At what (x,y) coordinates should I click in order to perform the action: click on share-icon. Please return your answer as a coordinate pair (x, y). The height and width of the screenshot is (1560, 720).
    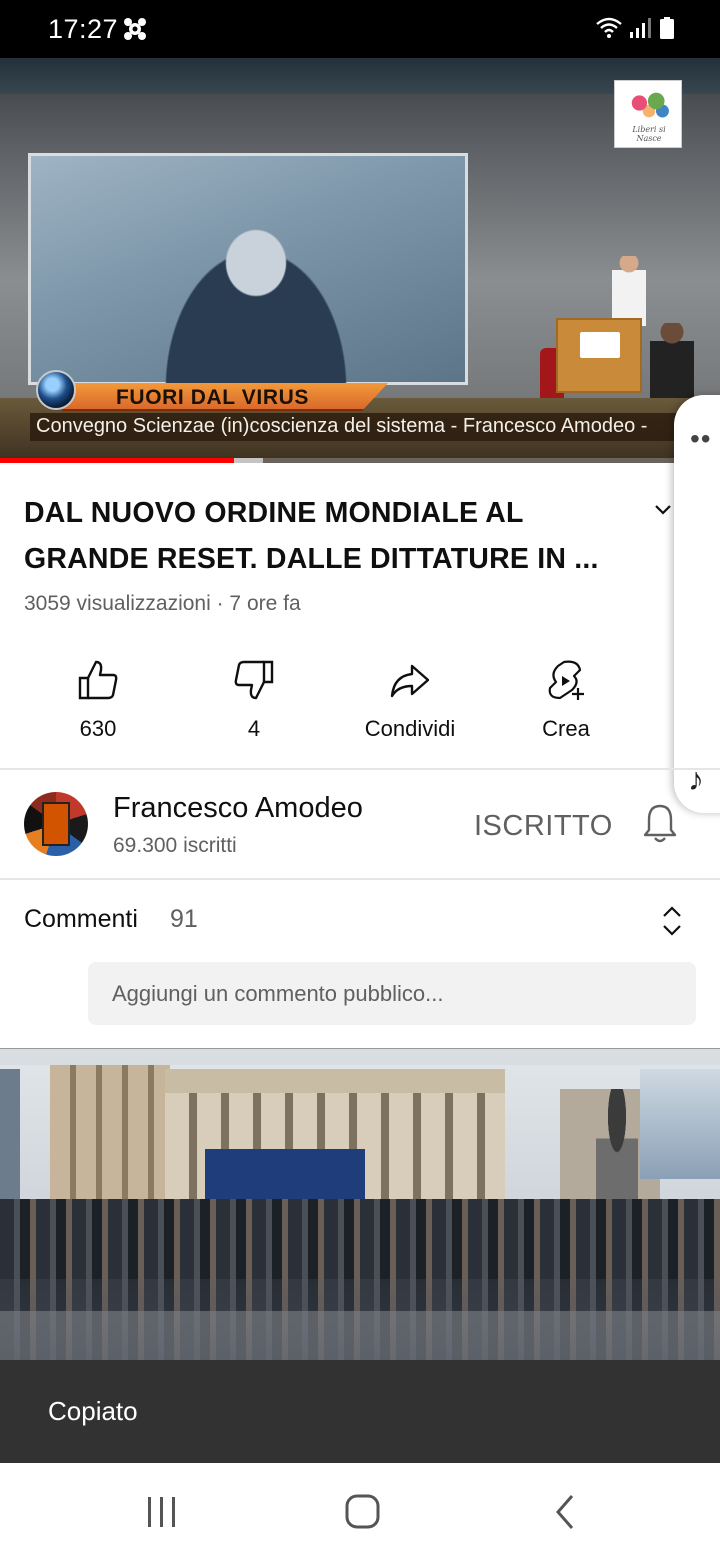
    Looking at the image, I should click on (410, 681).